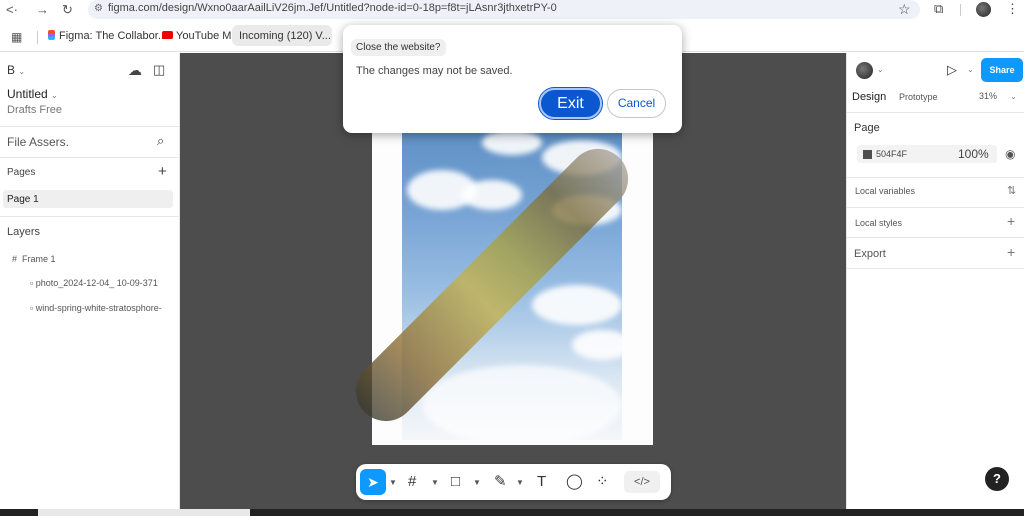 The image size is (1024, 516). What do you see at coordinates (412, 482) in the screenshot?
I see `frame-tool-icon: #` at bounding box center [412, 482].